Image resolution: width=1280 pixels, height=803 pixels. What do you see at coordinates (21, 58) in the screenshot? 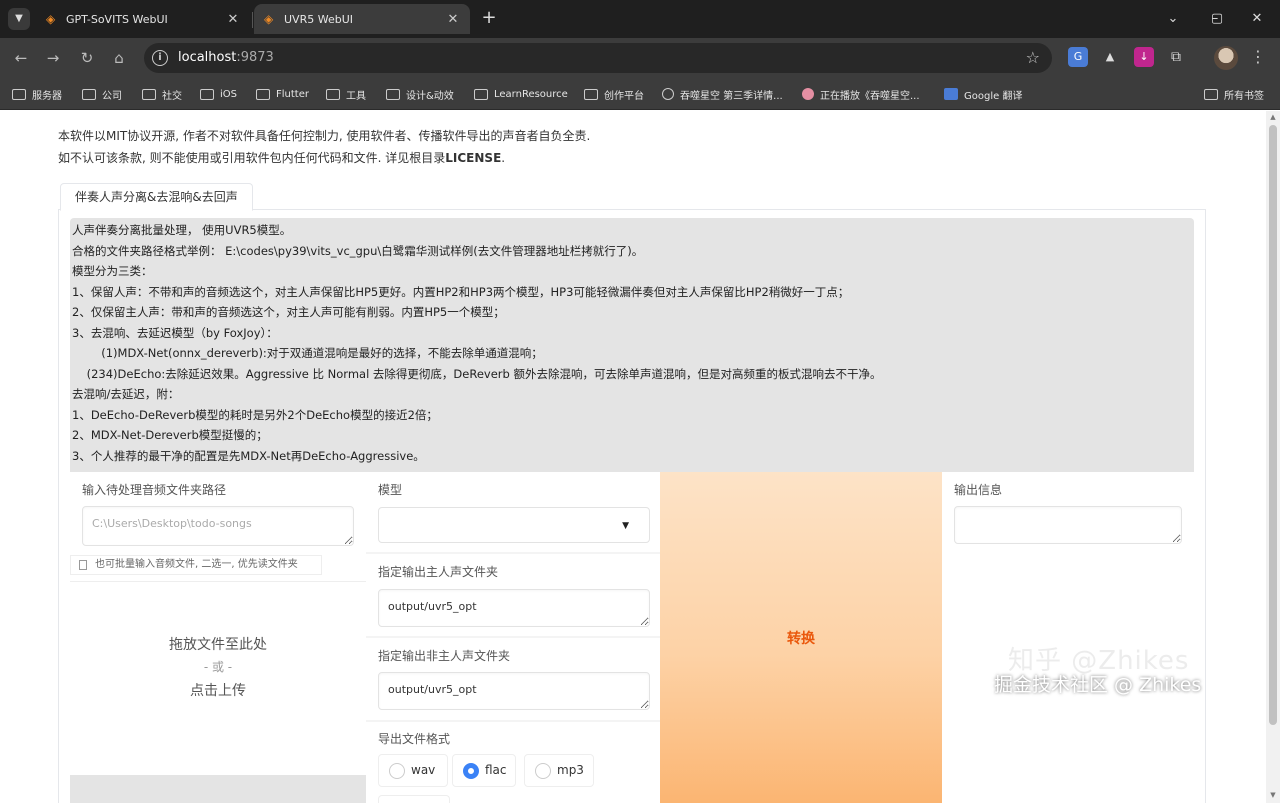
I see `arrow-left-icon: ←` at bounding box center [21, 58].